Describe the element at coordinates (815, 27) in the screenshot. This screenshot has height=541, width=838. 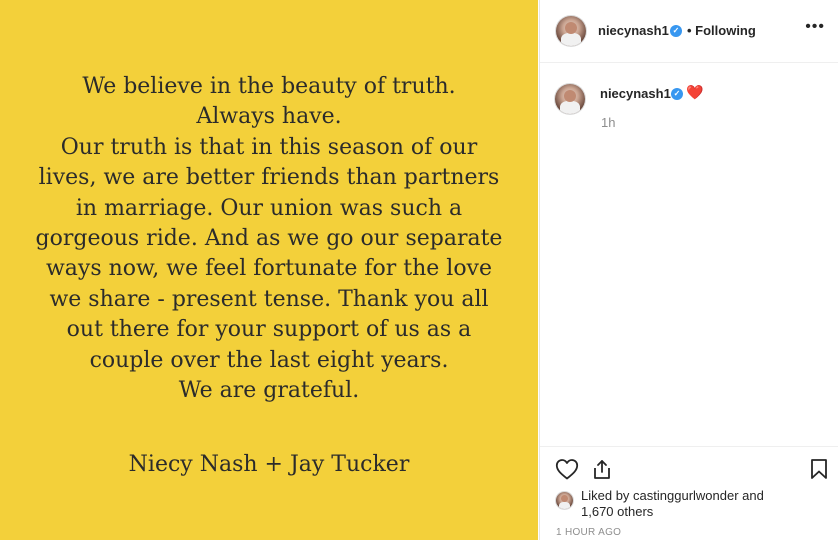
I see `more-icon: •••` at that location.